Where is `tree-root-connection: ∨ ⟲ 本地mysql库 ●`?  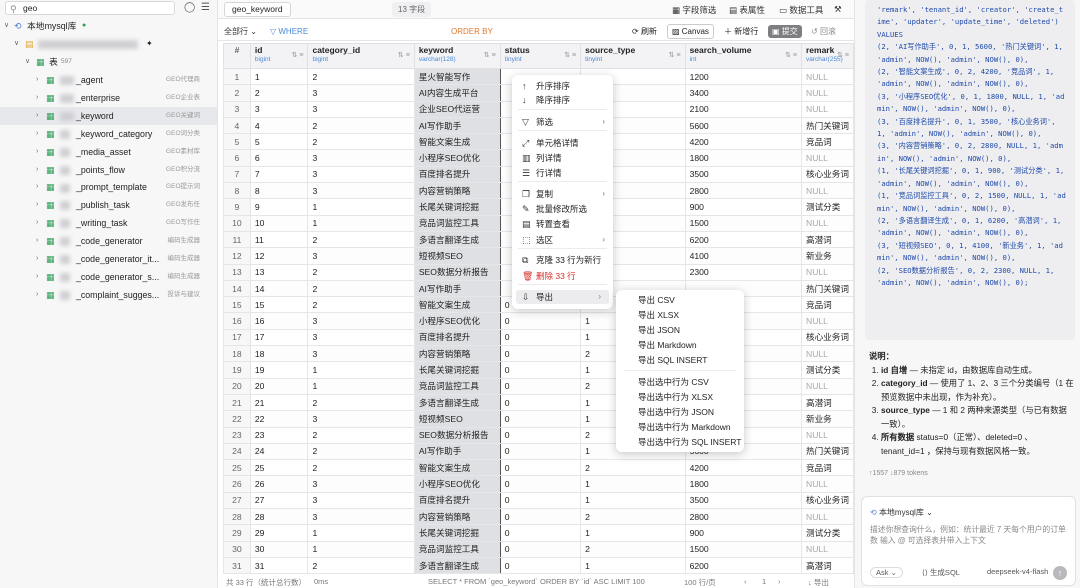
tree-root-connection: ∨ ⟲ 本地mysql库 ● is located at coordinates (108, 26).